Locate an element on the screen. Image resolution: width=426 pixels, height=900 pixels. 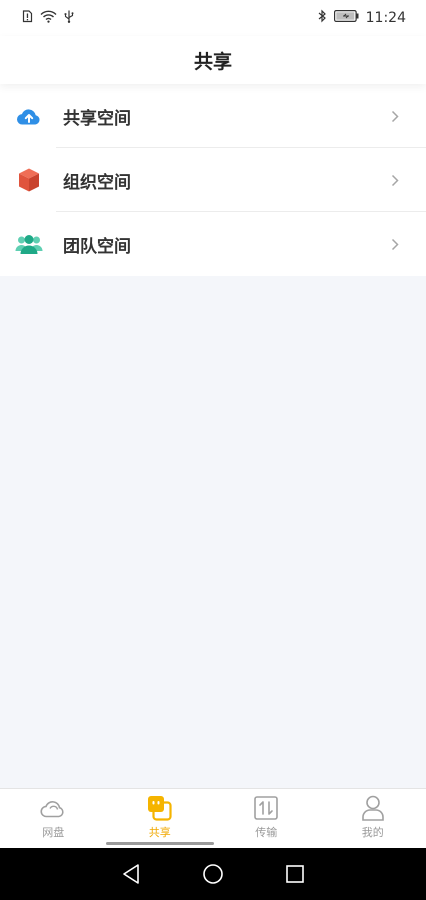
battery-icon is located at coordinates (346, 18).